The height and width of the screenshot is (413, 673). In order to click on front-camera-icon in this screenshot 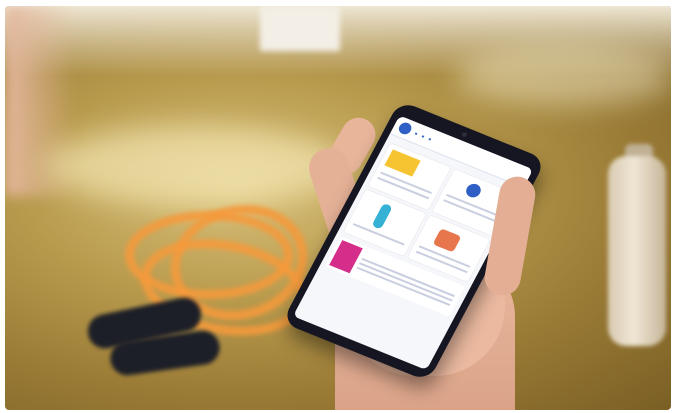, I will do `click(464, 134)`.